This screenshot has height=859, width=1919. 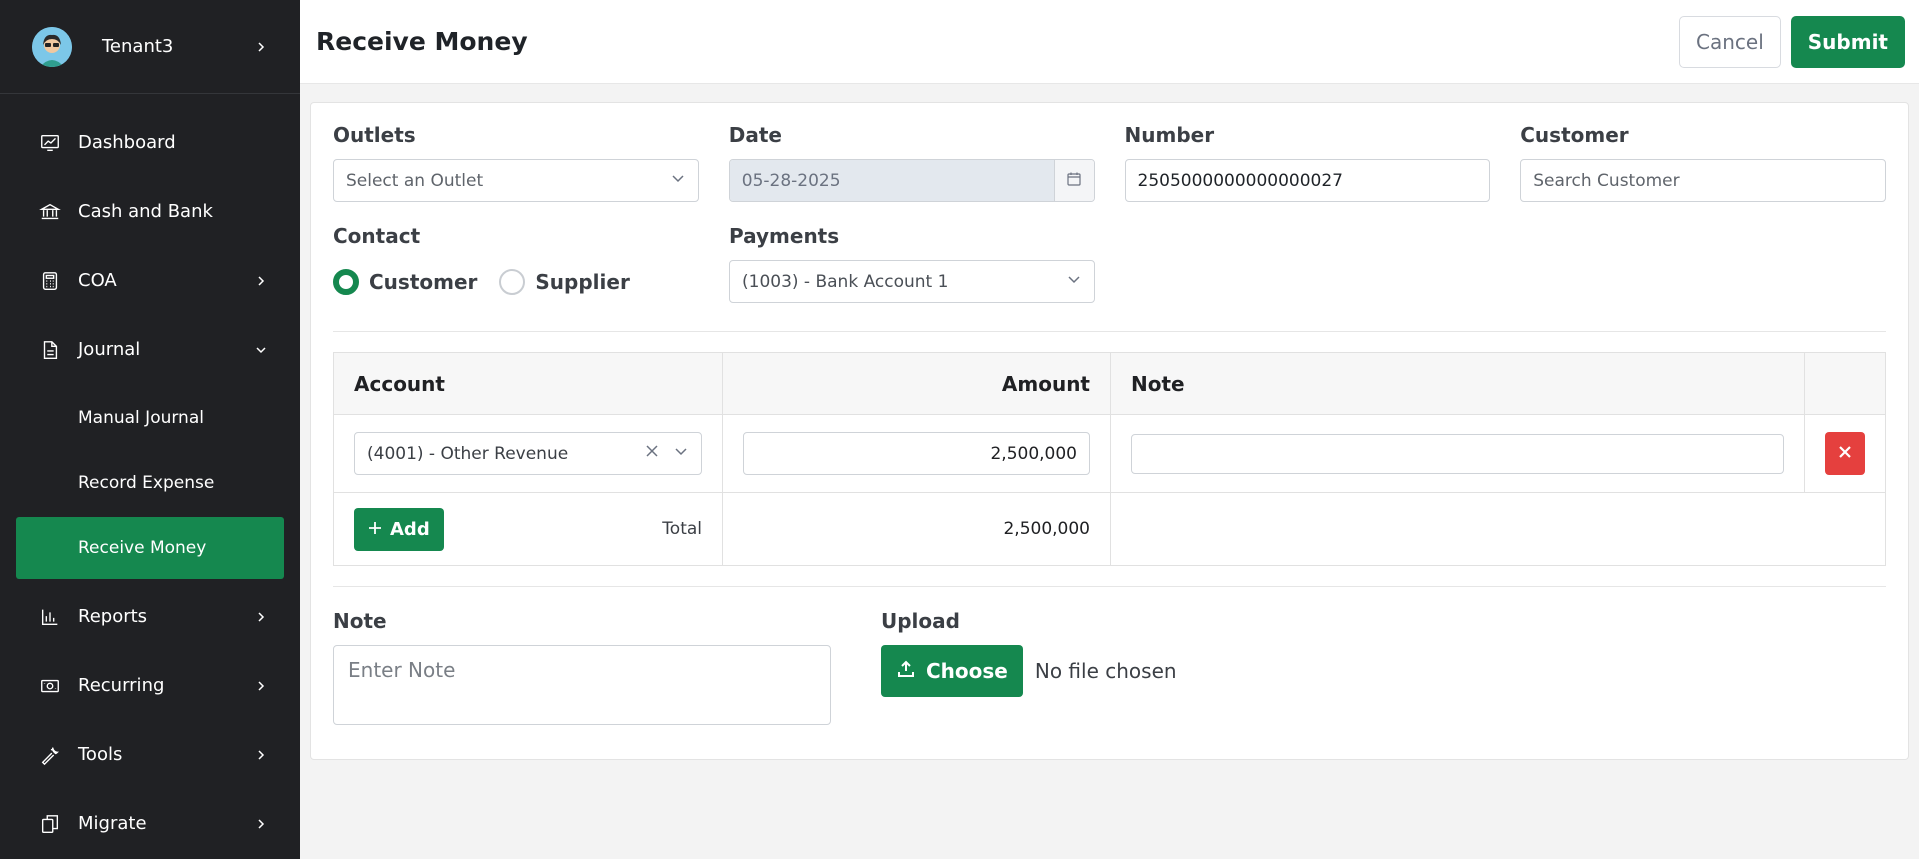 I want to click on sidebar-item-label: Reports, so click(x=113, y=616).